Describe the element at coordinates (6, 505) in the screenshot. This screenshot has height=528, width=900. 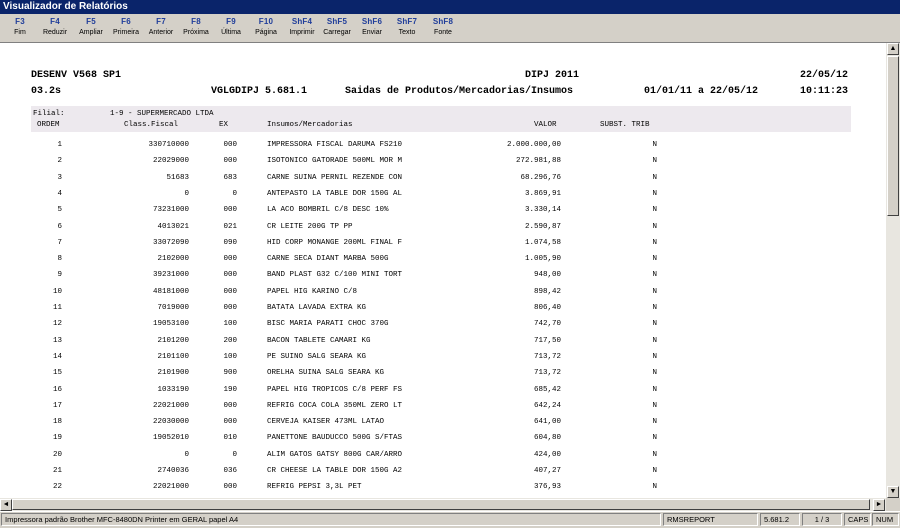
I see `scroll-left-icon: ◄` at that location.